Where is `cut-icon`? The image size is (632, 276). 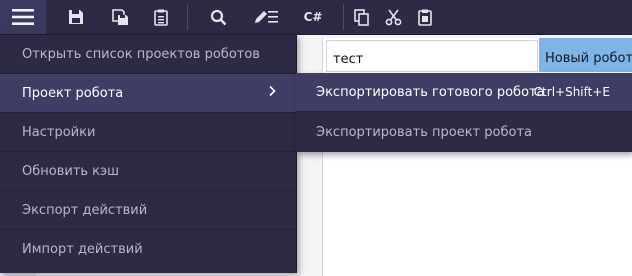
cut-icon is located at coordinates (393, 17).